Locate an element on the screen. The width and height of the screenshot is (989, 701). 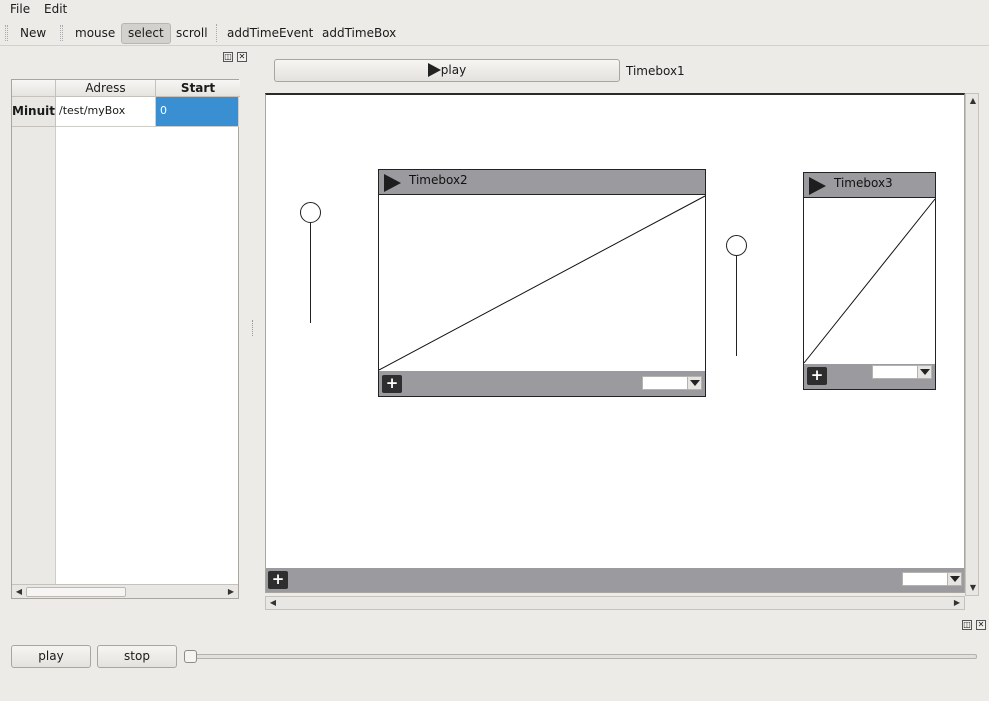
main-timebox-footer: + is located at coordinates (615, 580).